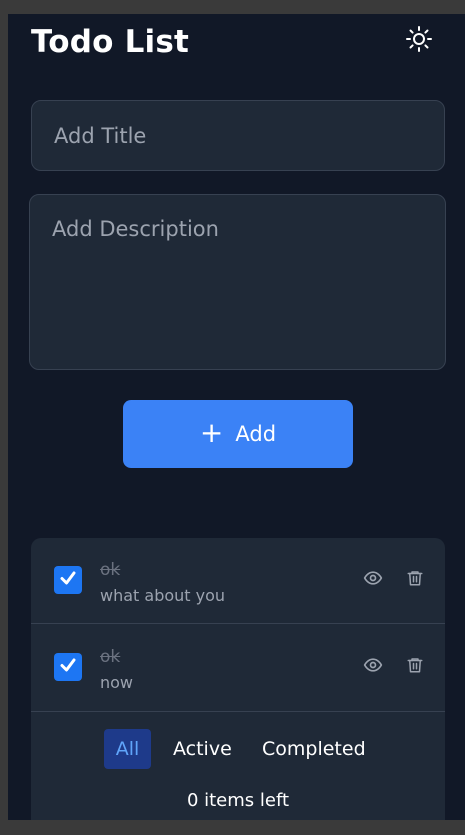 The image size is (465, 835). I want to click on title-input, so click(238, 135).